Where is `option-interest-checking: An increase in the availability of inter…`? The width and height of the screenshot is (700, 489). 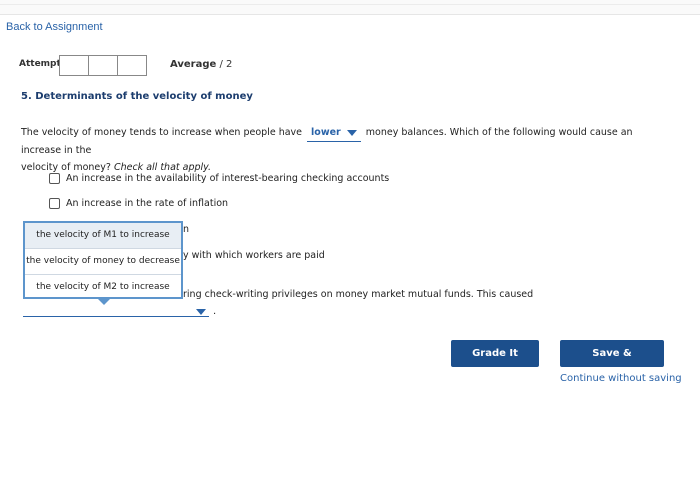
option-interest-checking: An increase in the availability of inter… is located at coordinates (219, 178).